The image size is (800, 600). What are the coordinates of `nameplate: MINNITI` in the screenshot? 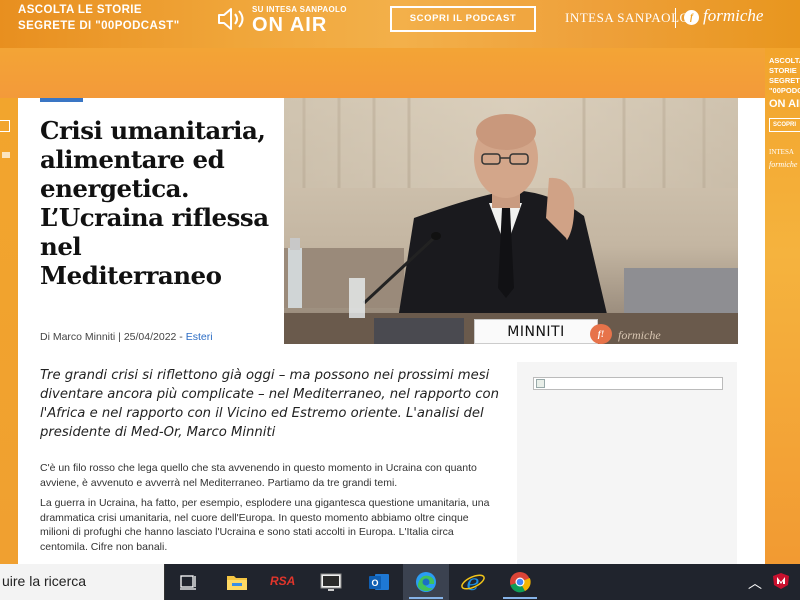 It's located at (536, 331).